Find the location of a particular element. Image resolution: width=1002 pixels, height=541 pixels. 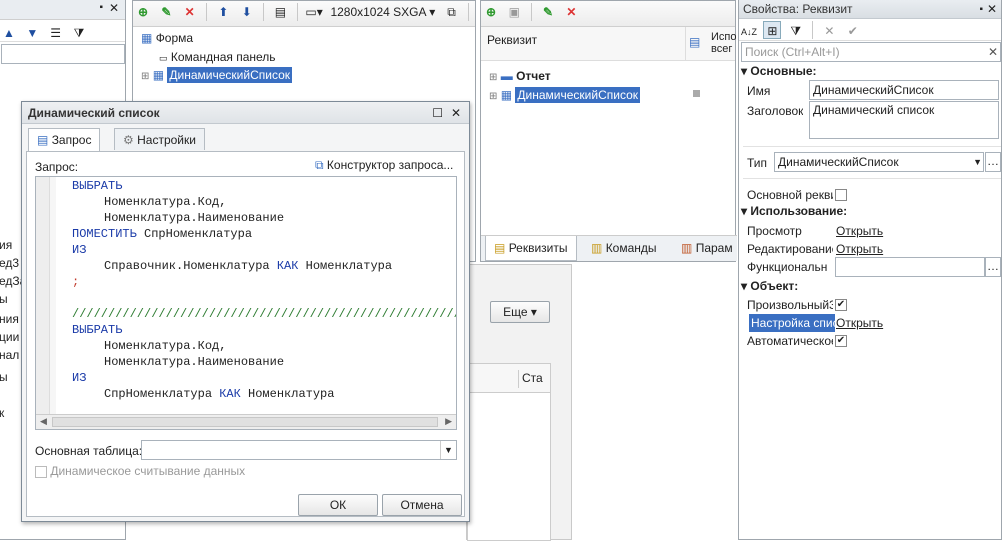

clear-icon: ✕ is located at coordinates (829, 31).